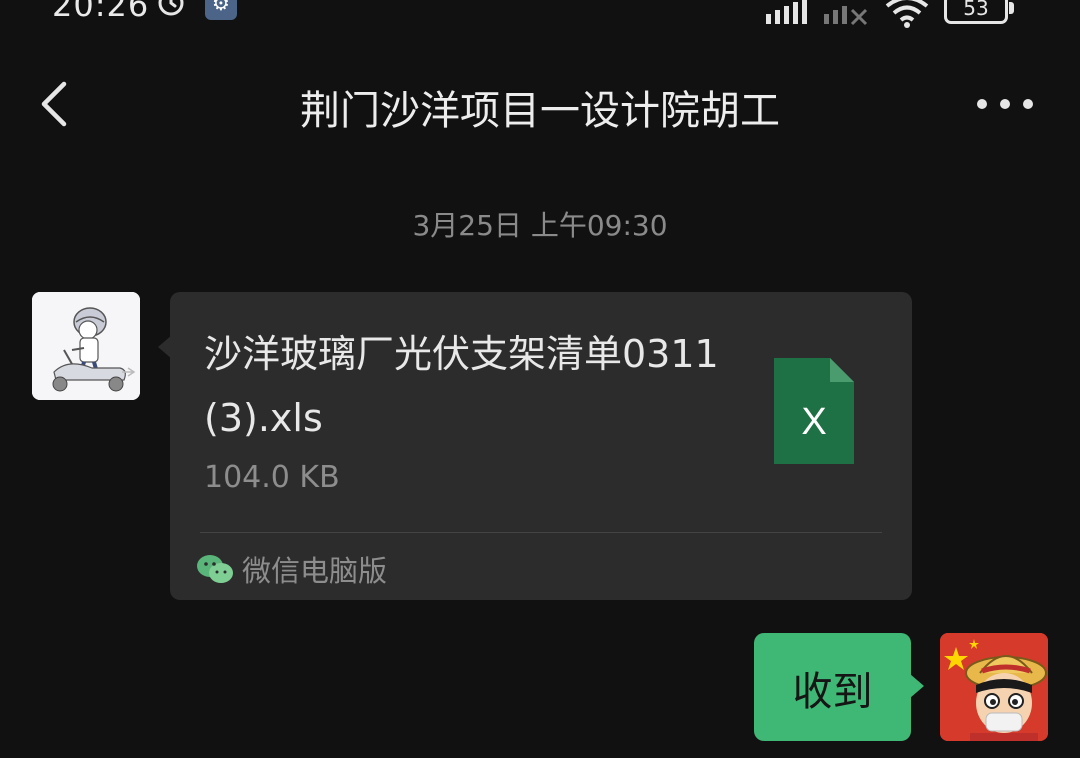  What do you see at coordinates (786, 12) in the screenshot?
I see `signal-icon` at bounding box center [786, 12].